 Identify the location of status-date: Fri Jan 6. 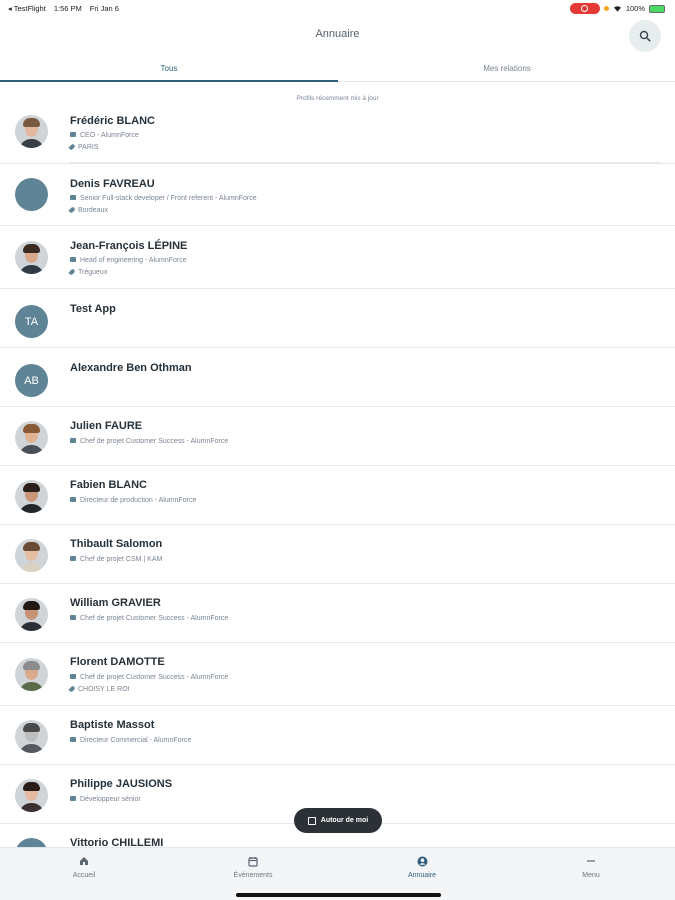
(104, 8).